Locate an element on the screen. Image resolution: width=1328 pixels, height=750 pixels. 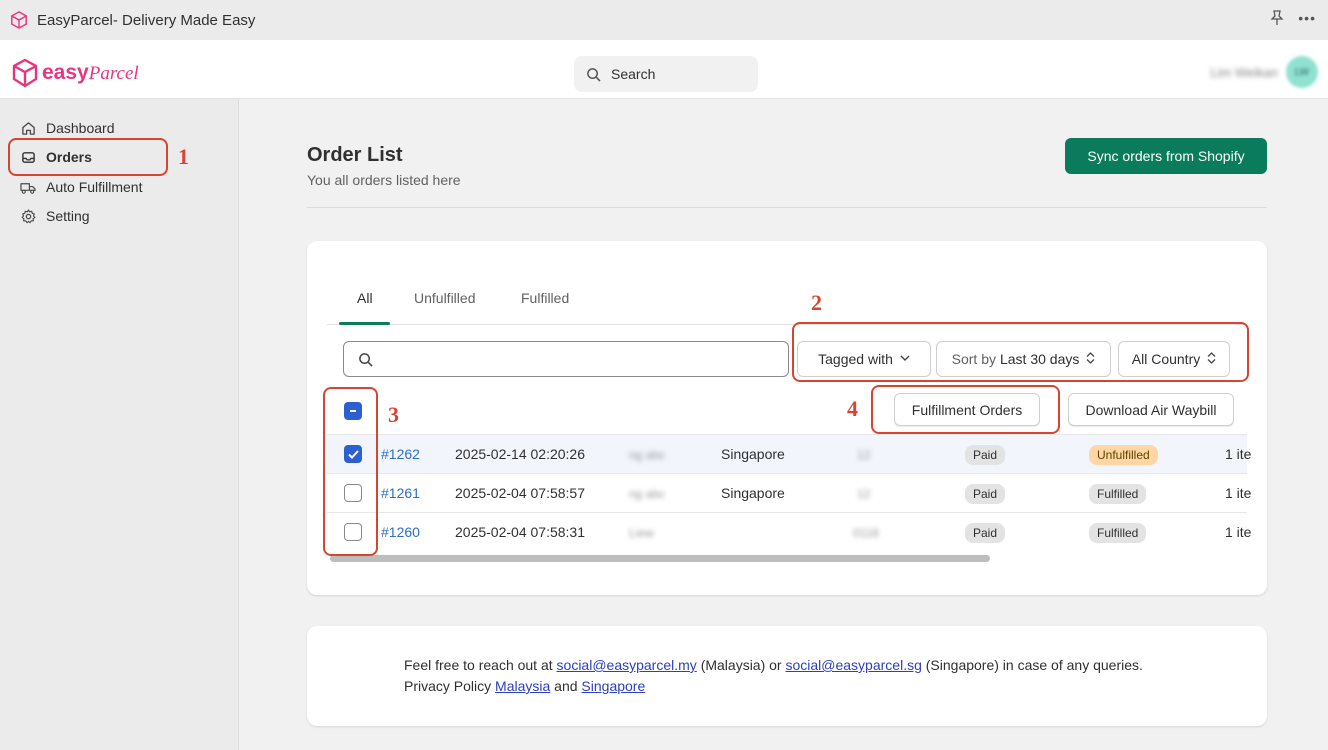
sync-orders-button: Sync orders from Shopify is located at coordinates (1166, 156).